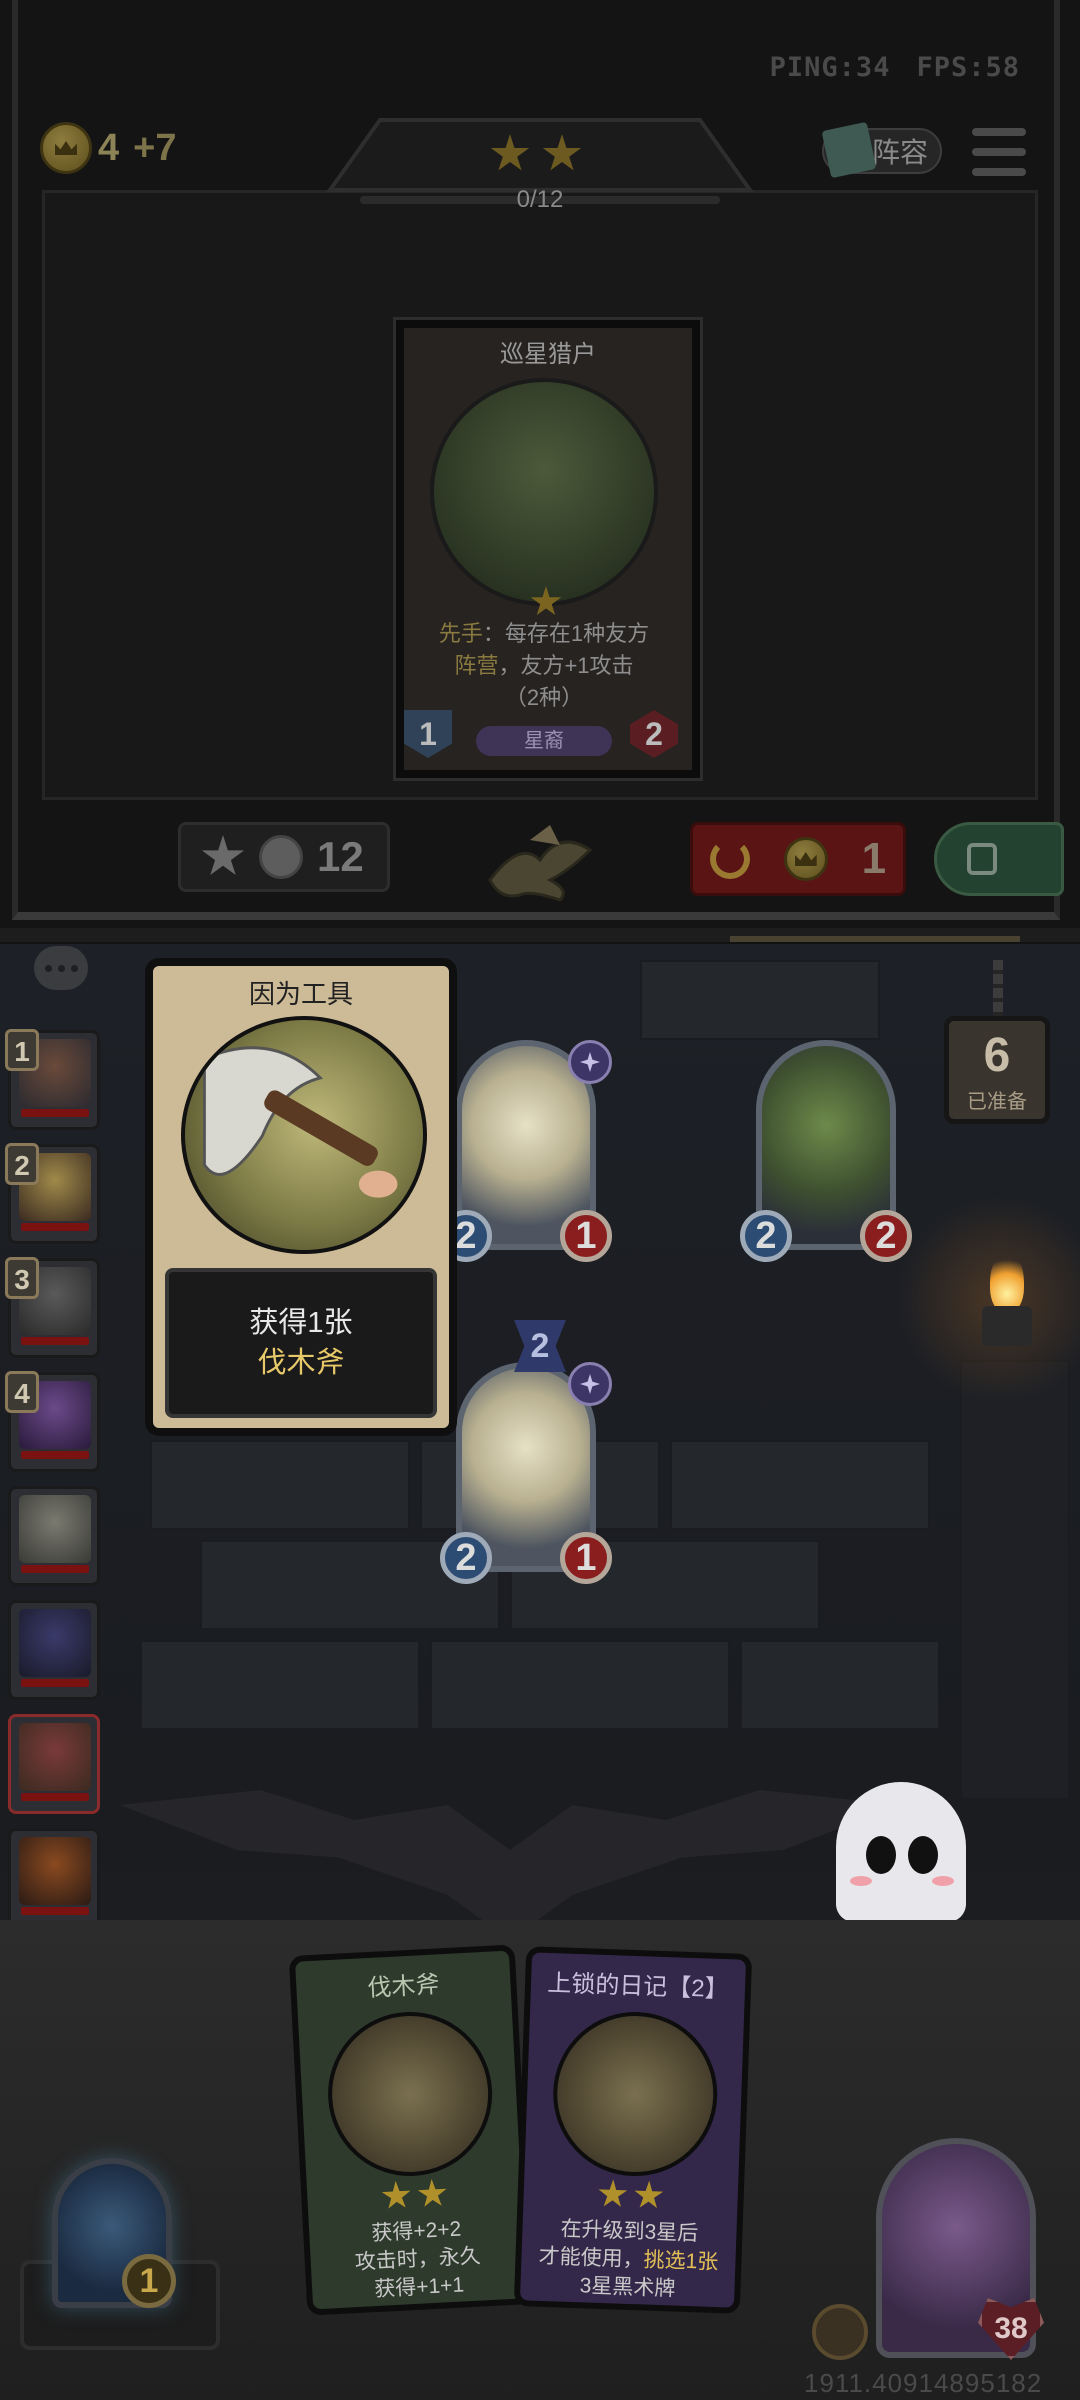  What do you see at coordinates (300, 1122) in the screenshot?
I see `axe-icon` at bounding box center [300, 1122].